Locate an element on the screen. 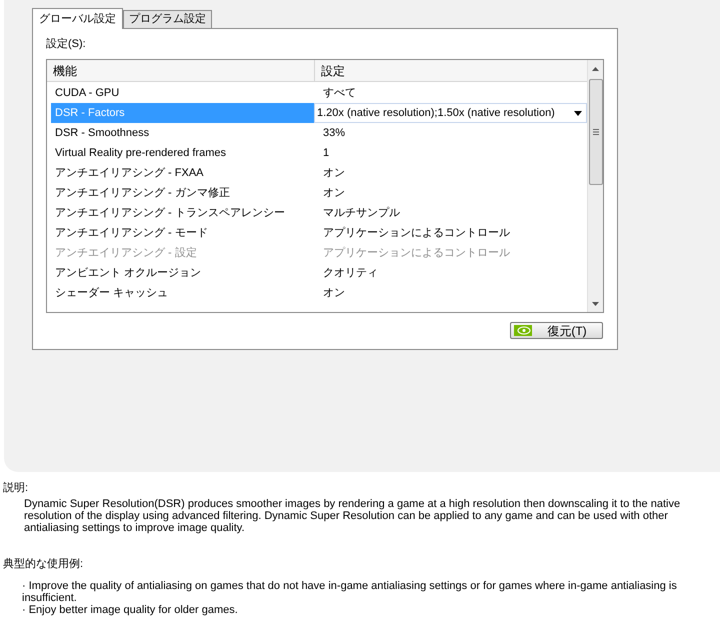  dropdown-caret-icon is located at coordinates (578, 113).